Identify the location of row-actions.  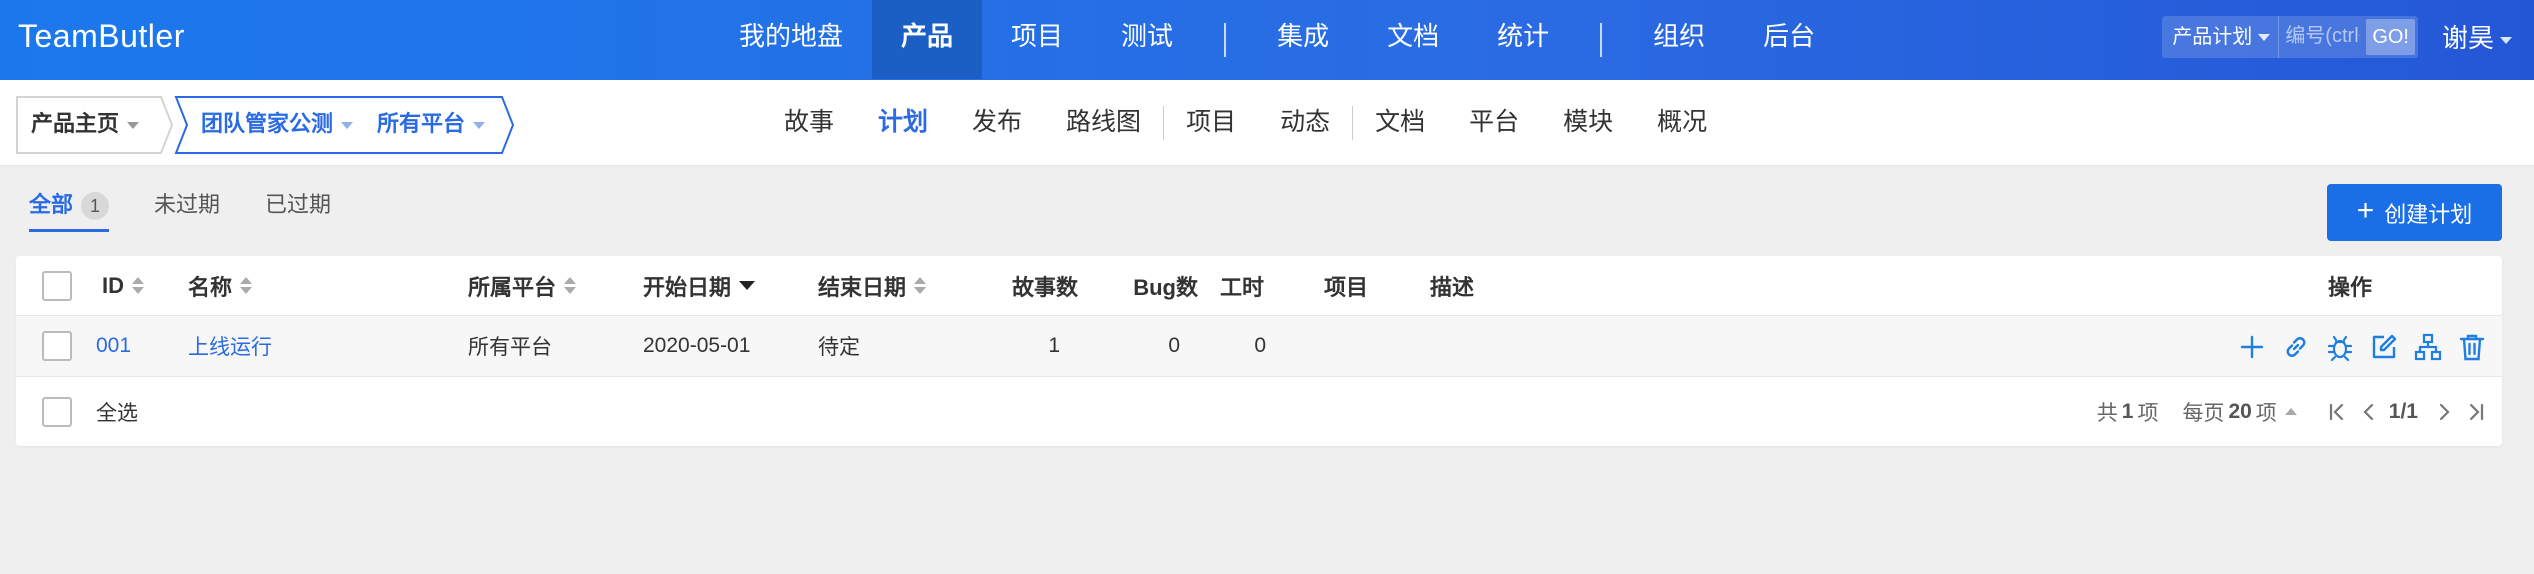
(2362, 346).